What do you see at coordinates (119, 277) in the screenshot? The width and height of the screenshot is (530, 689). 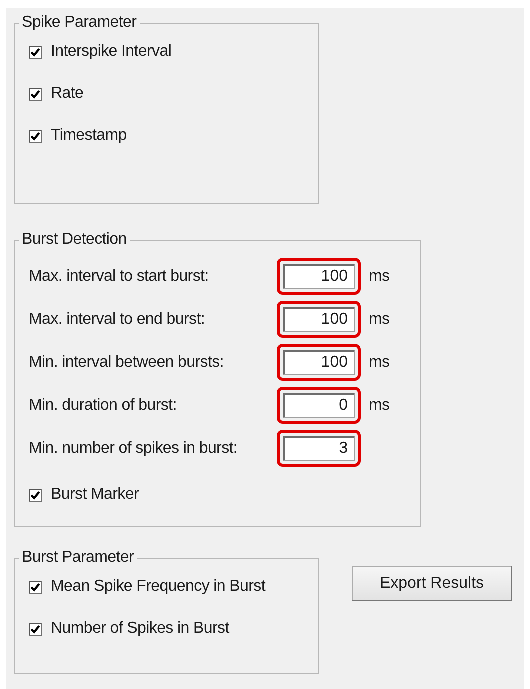 I see `field-label: Max. interval to start burst:` at bounding box center [119, 277].